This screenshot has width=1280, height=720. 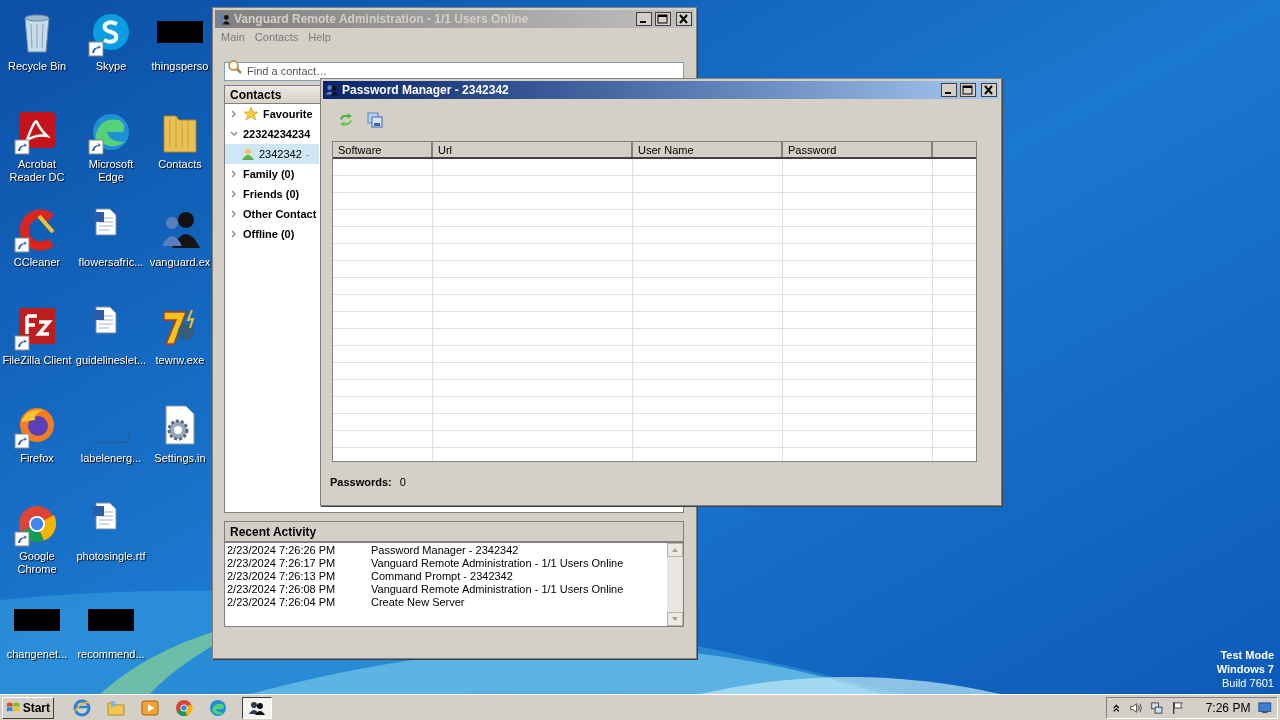 I want to click on flag-icon, so click(x=1177, y=707).